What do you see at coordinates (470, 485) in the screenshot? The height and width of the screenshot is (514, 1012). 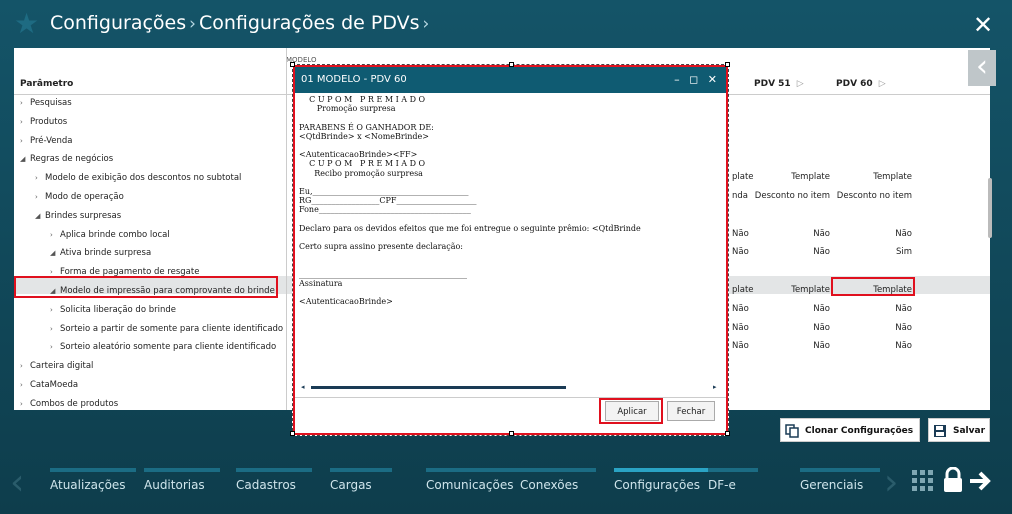 I see `tab-label: Comunicações` at bounding box center [470, 485].